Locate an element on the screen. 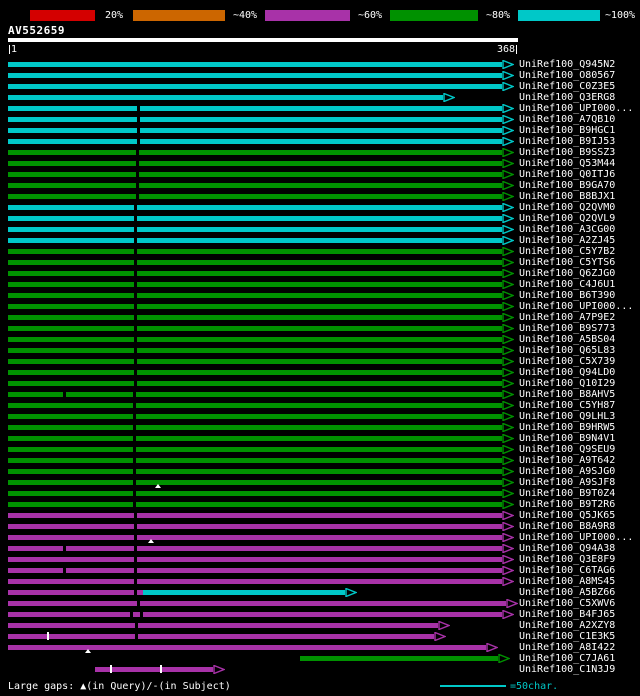  hit-accession: UniRef100_A7P9E2 is located at coordinates (567, 317).